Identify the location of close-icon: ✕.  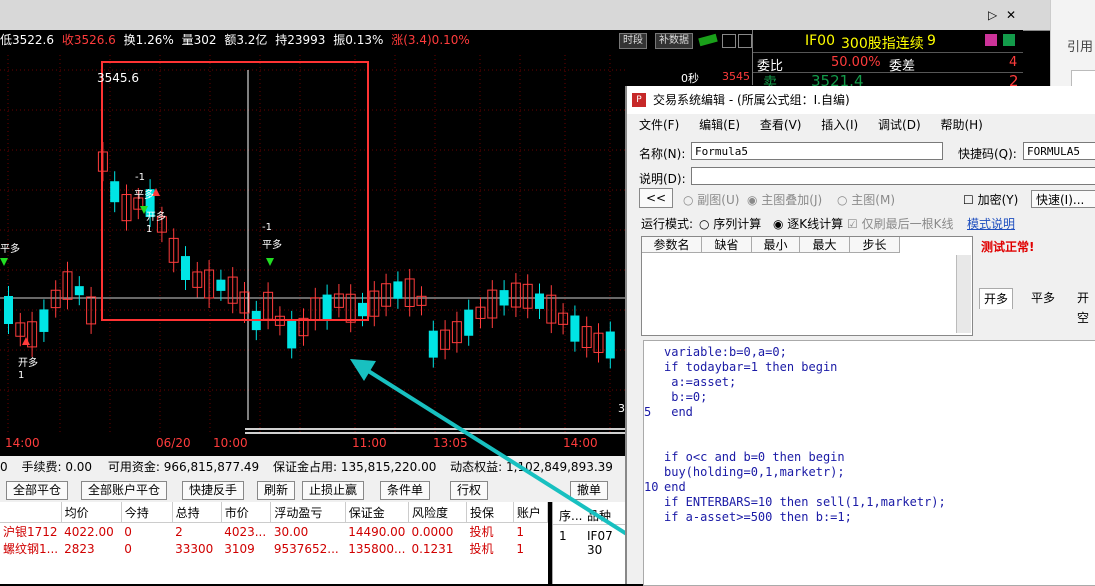
(1011, 15).